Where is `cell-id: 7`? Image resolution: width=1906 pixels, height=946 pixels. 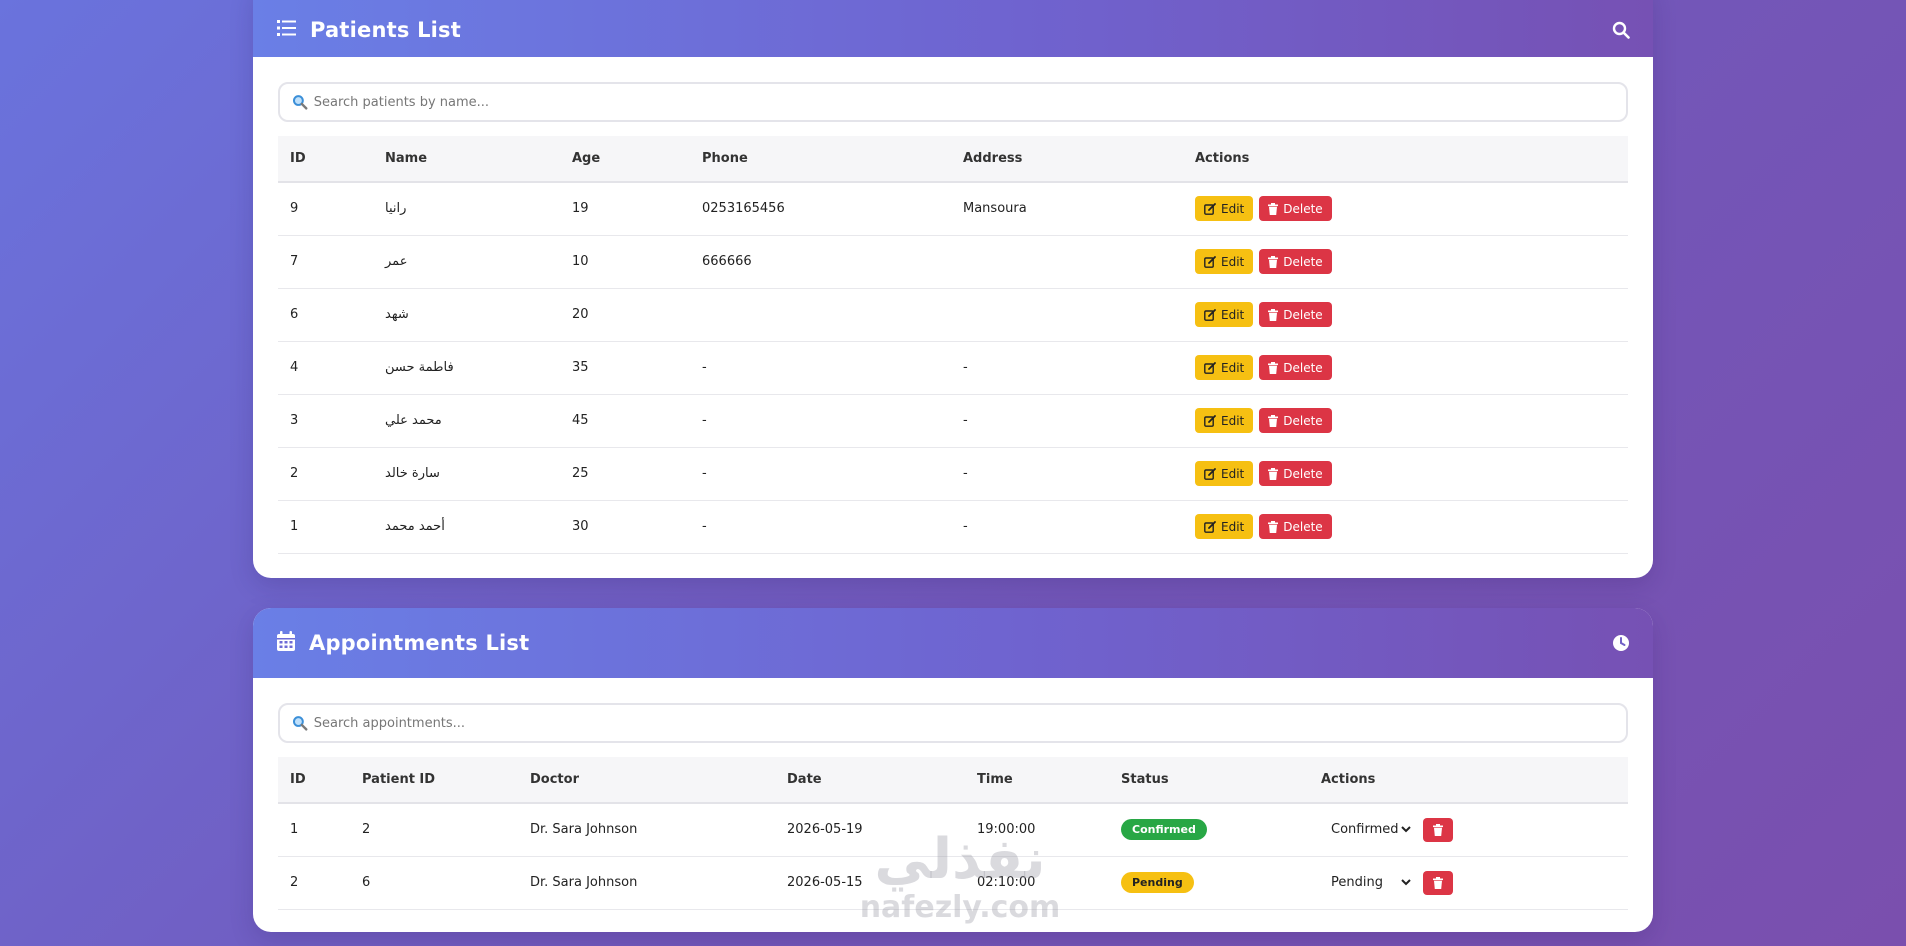 cell-id: 7 is located at coordinates (325, 262).